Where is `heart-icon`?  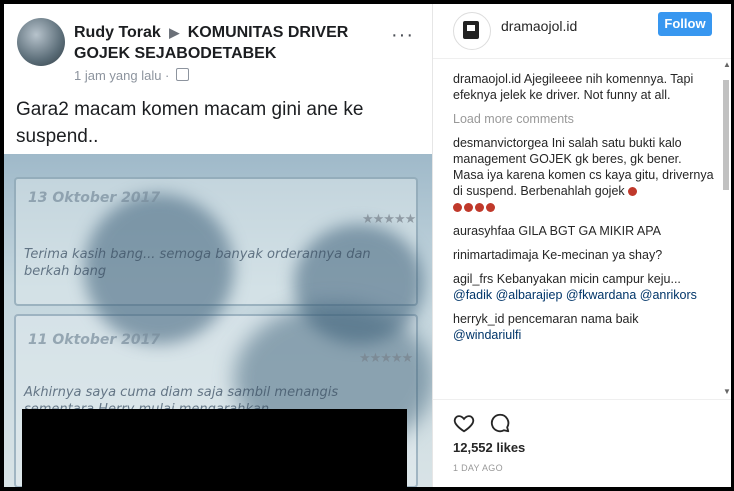 heart-icon is located at coordinates (464, 423).